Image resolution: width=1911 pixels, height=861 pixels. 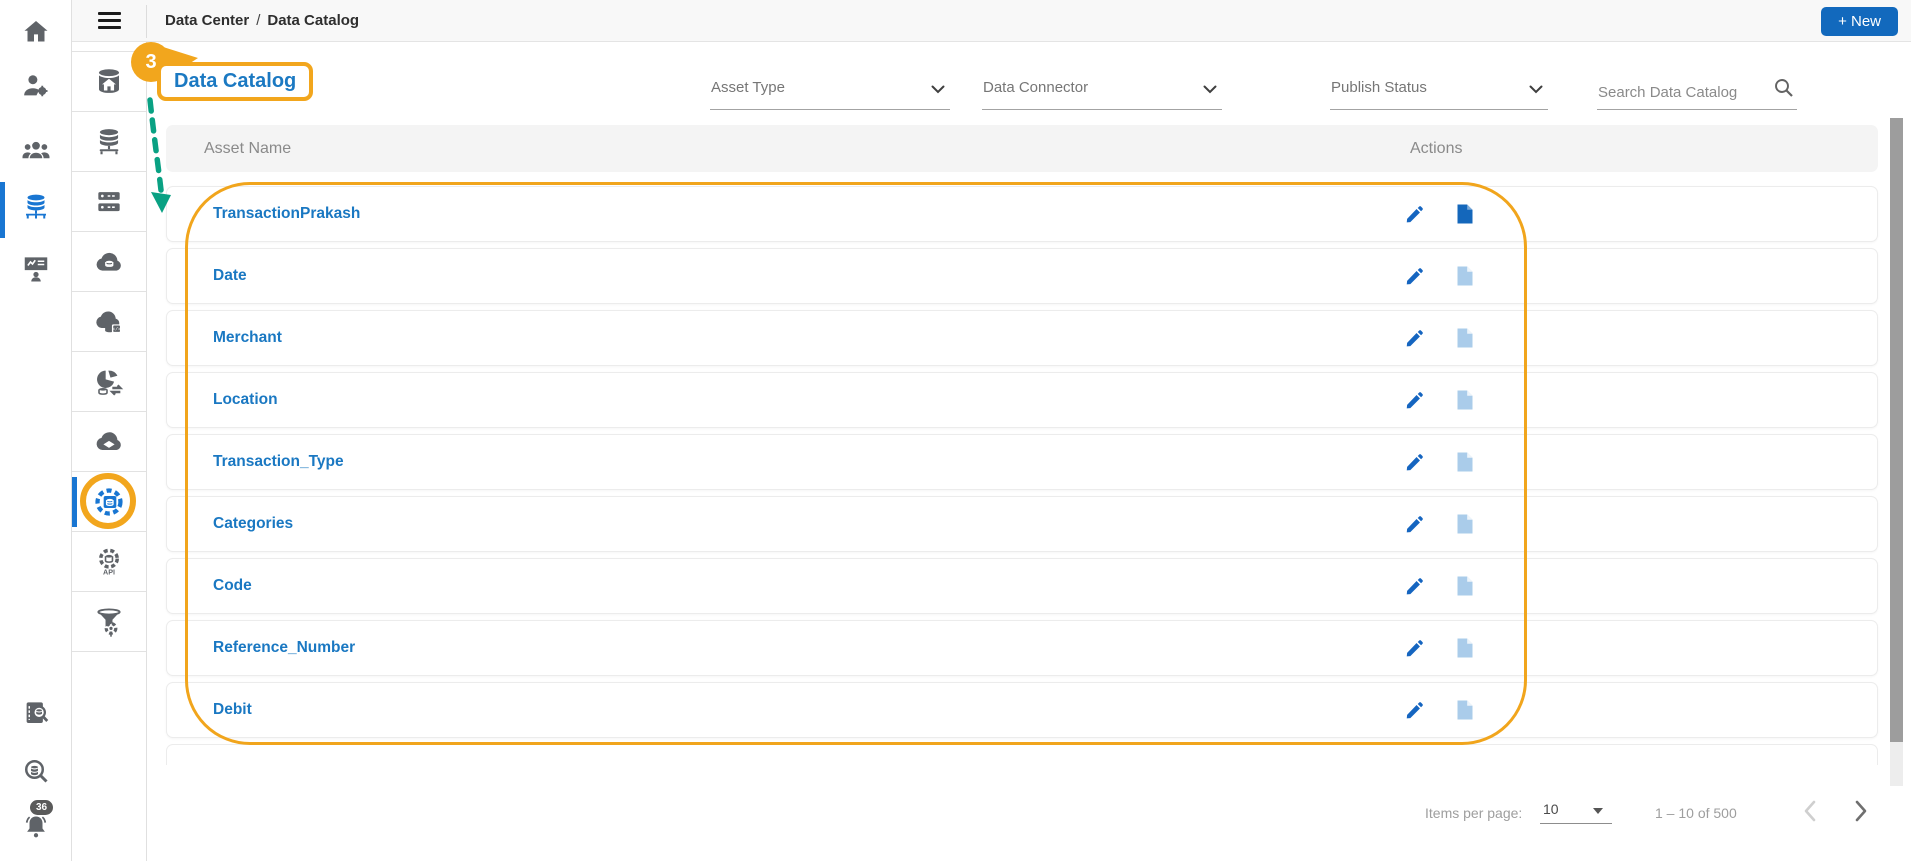 What do you see at coordinates (748, 87) in the screenshot?
I see `filter-asset-type-label: Asset Type` at bounding box center [748, 87].